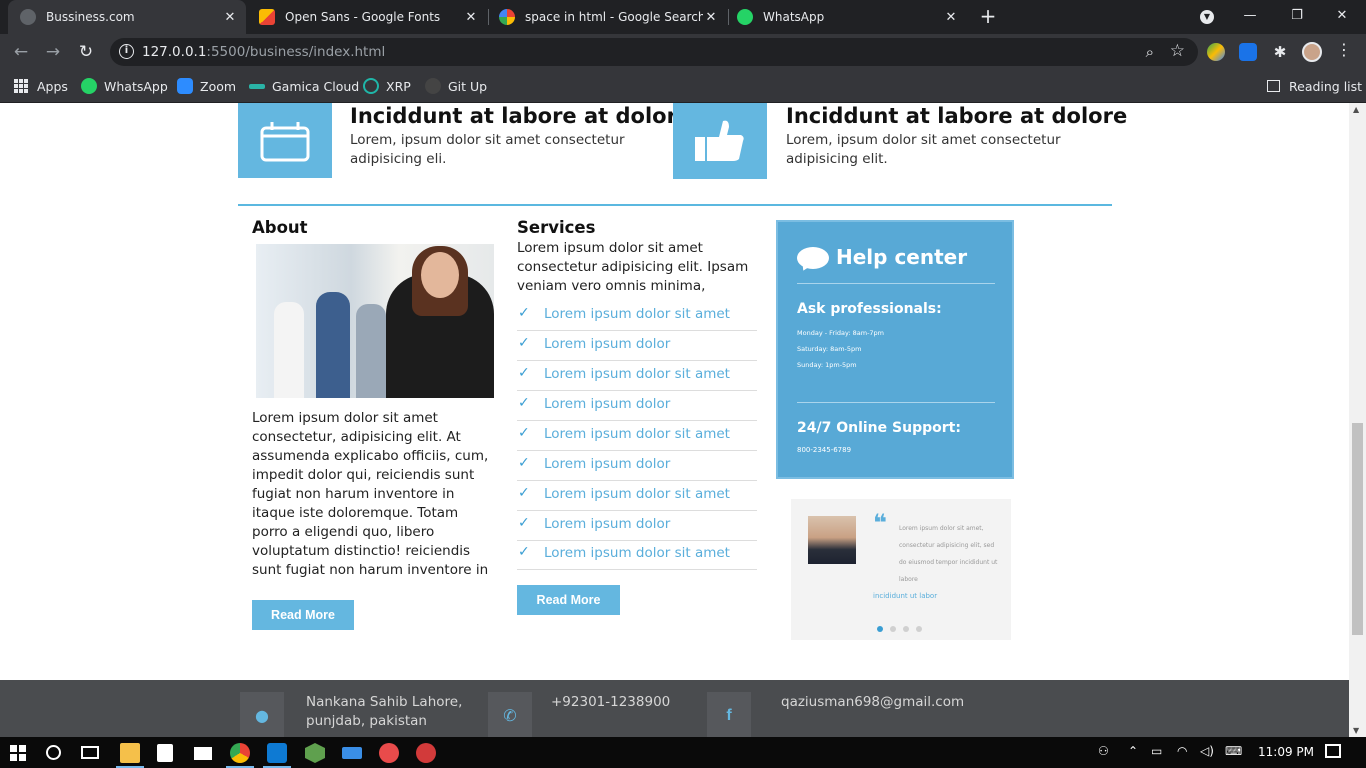 Image resolution: width=1366 pixels, height=768 pixels. What do you see at coordinates (426, 753) in the screenshot?
I see `screen-recorder-icon` at bounding box center [426, 753].